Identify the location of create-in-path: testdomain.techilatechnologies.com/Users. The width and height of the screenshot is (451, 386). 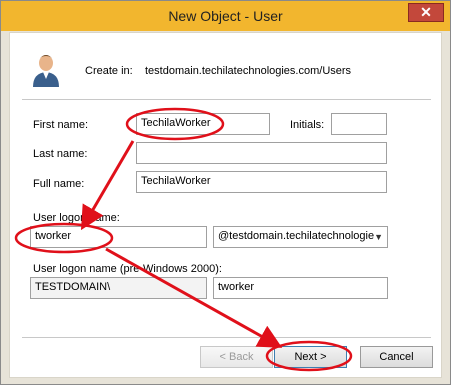
(248, 71).